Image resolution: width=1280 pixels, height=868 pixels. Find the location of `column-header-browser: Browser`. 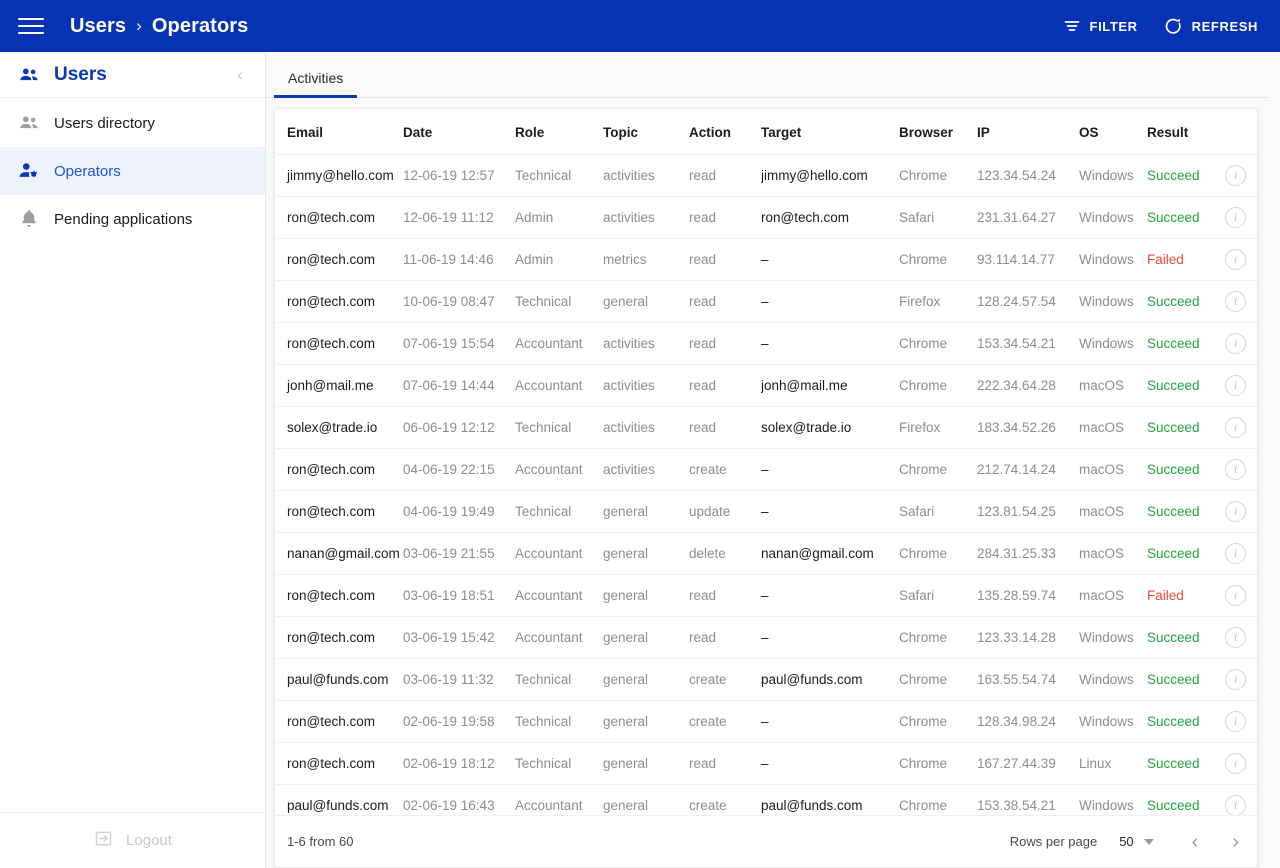

column-header-browser: Browser is located at coordinates (938, 132).